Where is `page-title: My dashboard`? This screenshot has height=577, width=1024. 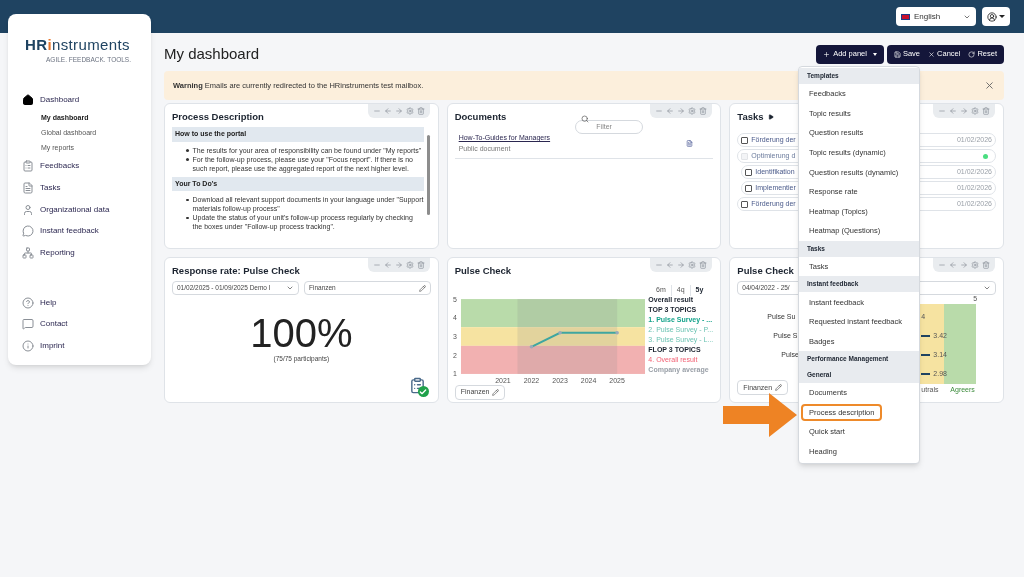
page-title: My dashboard is located at coordinates (212, 53).